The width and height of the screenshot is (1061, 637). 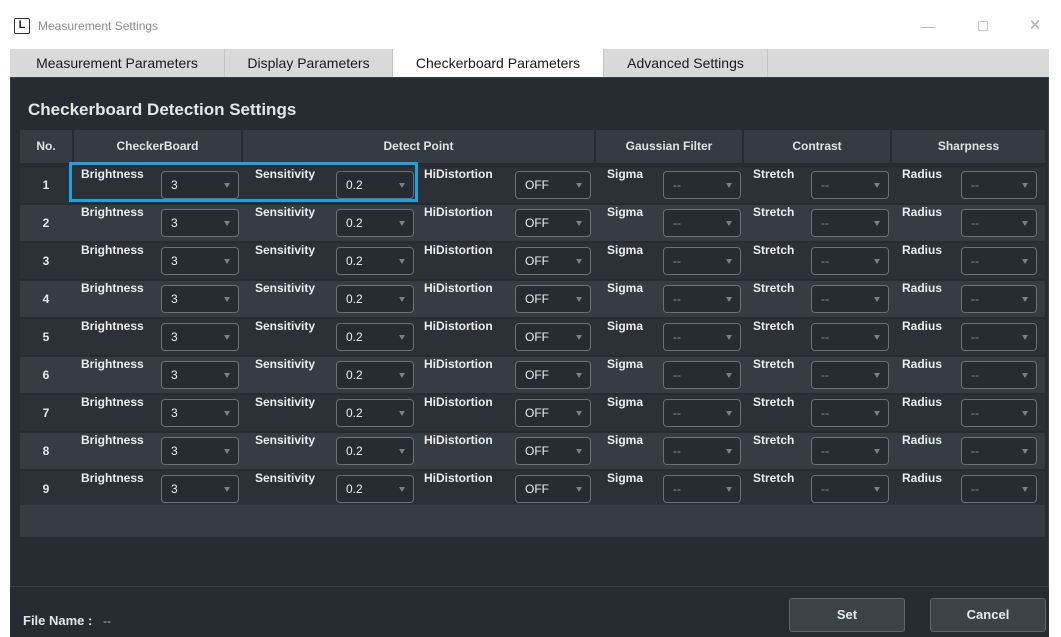 I want to click on hidistortion-value: OFF, so click(x=537, y=261).